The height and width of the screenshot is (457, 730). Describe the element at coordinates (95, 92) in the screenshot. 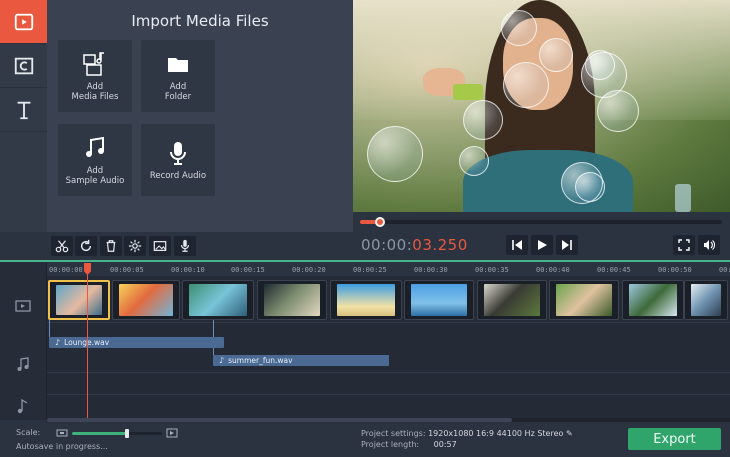

I see `tile-label: Add Media Files` at that location.